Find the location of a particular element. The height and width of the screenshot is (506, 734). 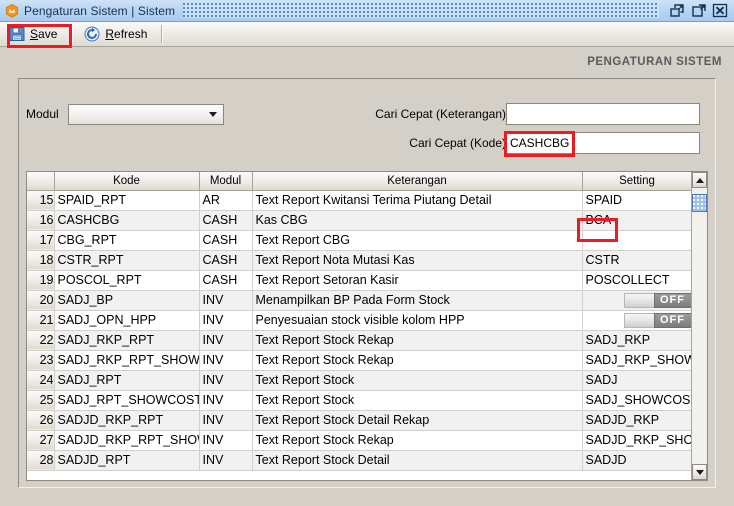

scrollbar-track is located at coordinates (699, 326).